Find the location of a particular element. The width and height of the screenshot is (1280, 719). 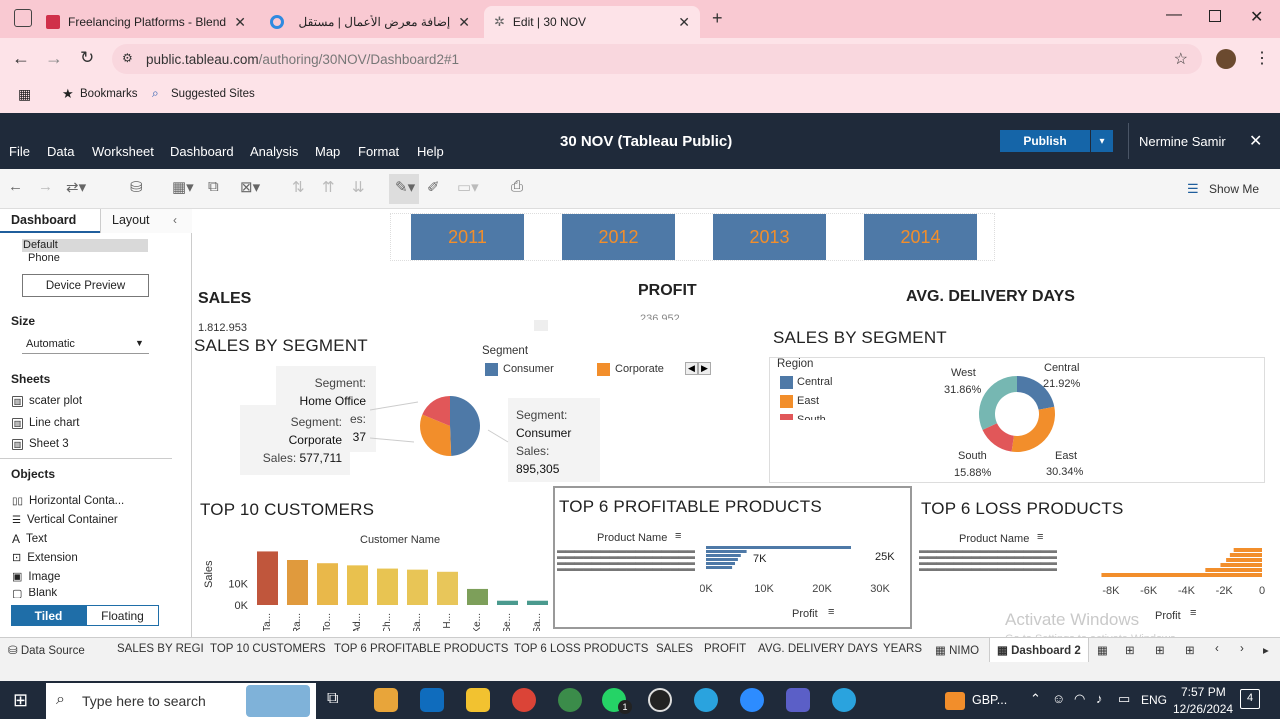

new-datasource-icon: ⛁ is located at coordinates (136, 187).